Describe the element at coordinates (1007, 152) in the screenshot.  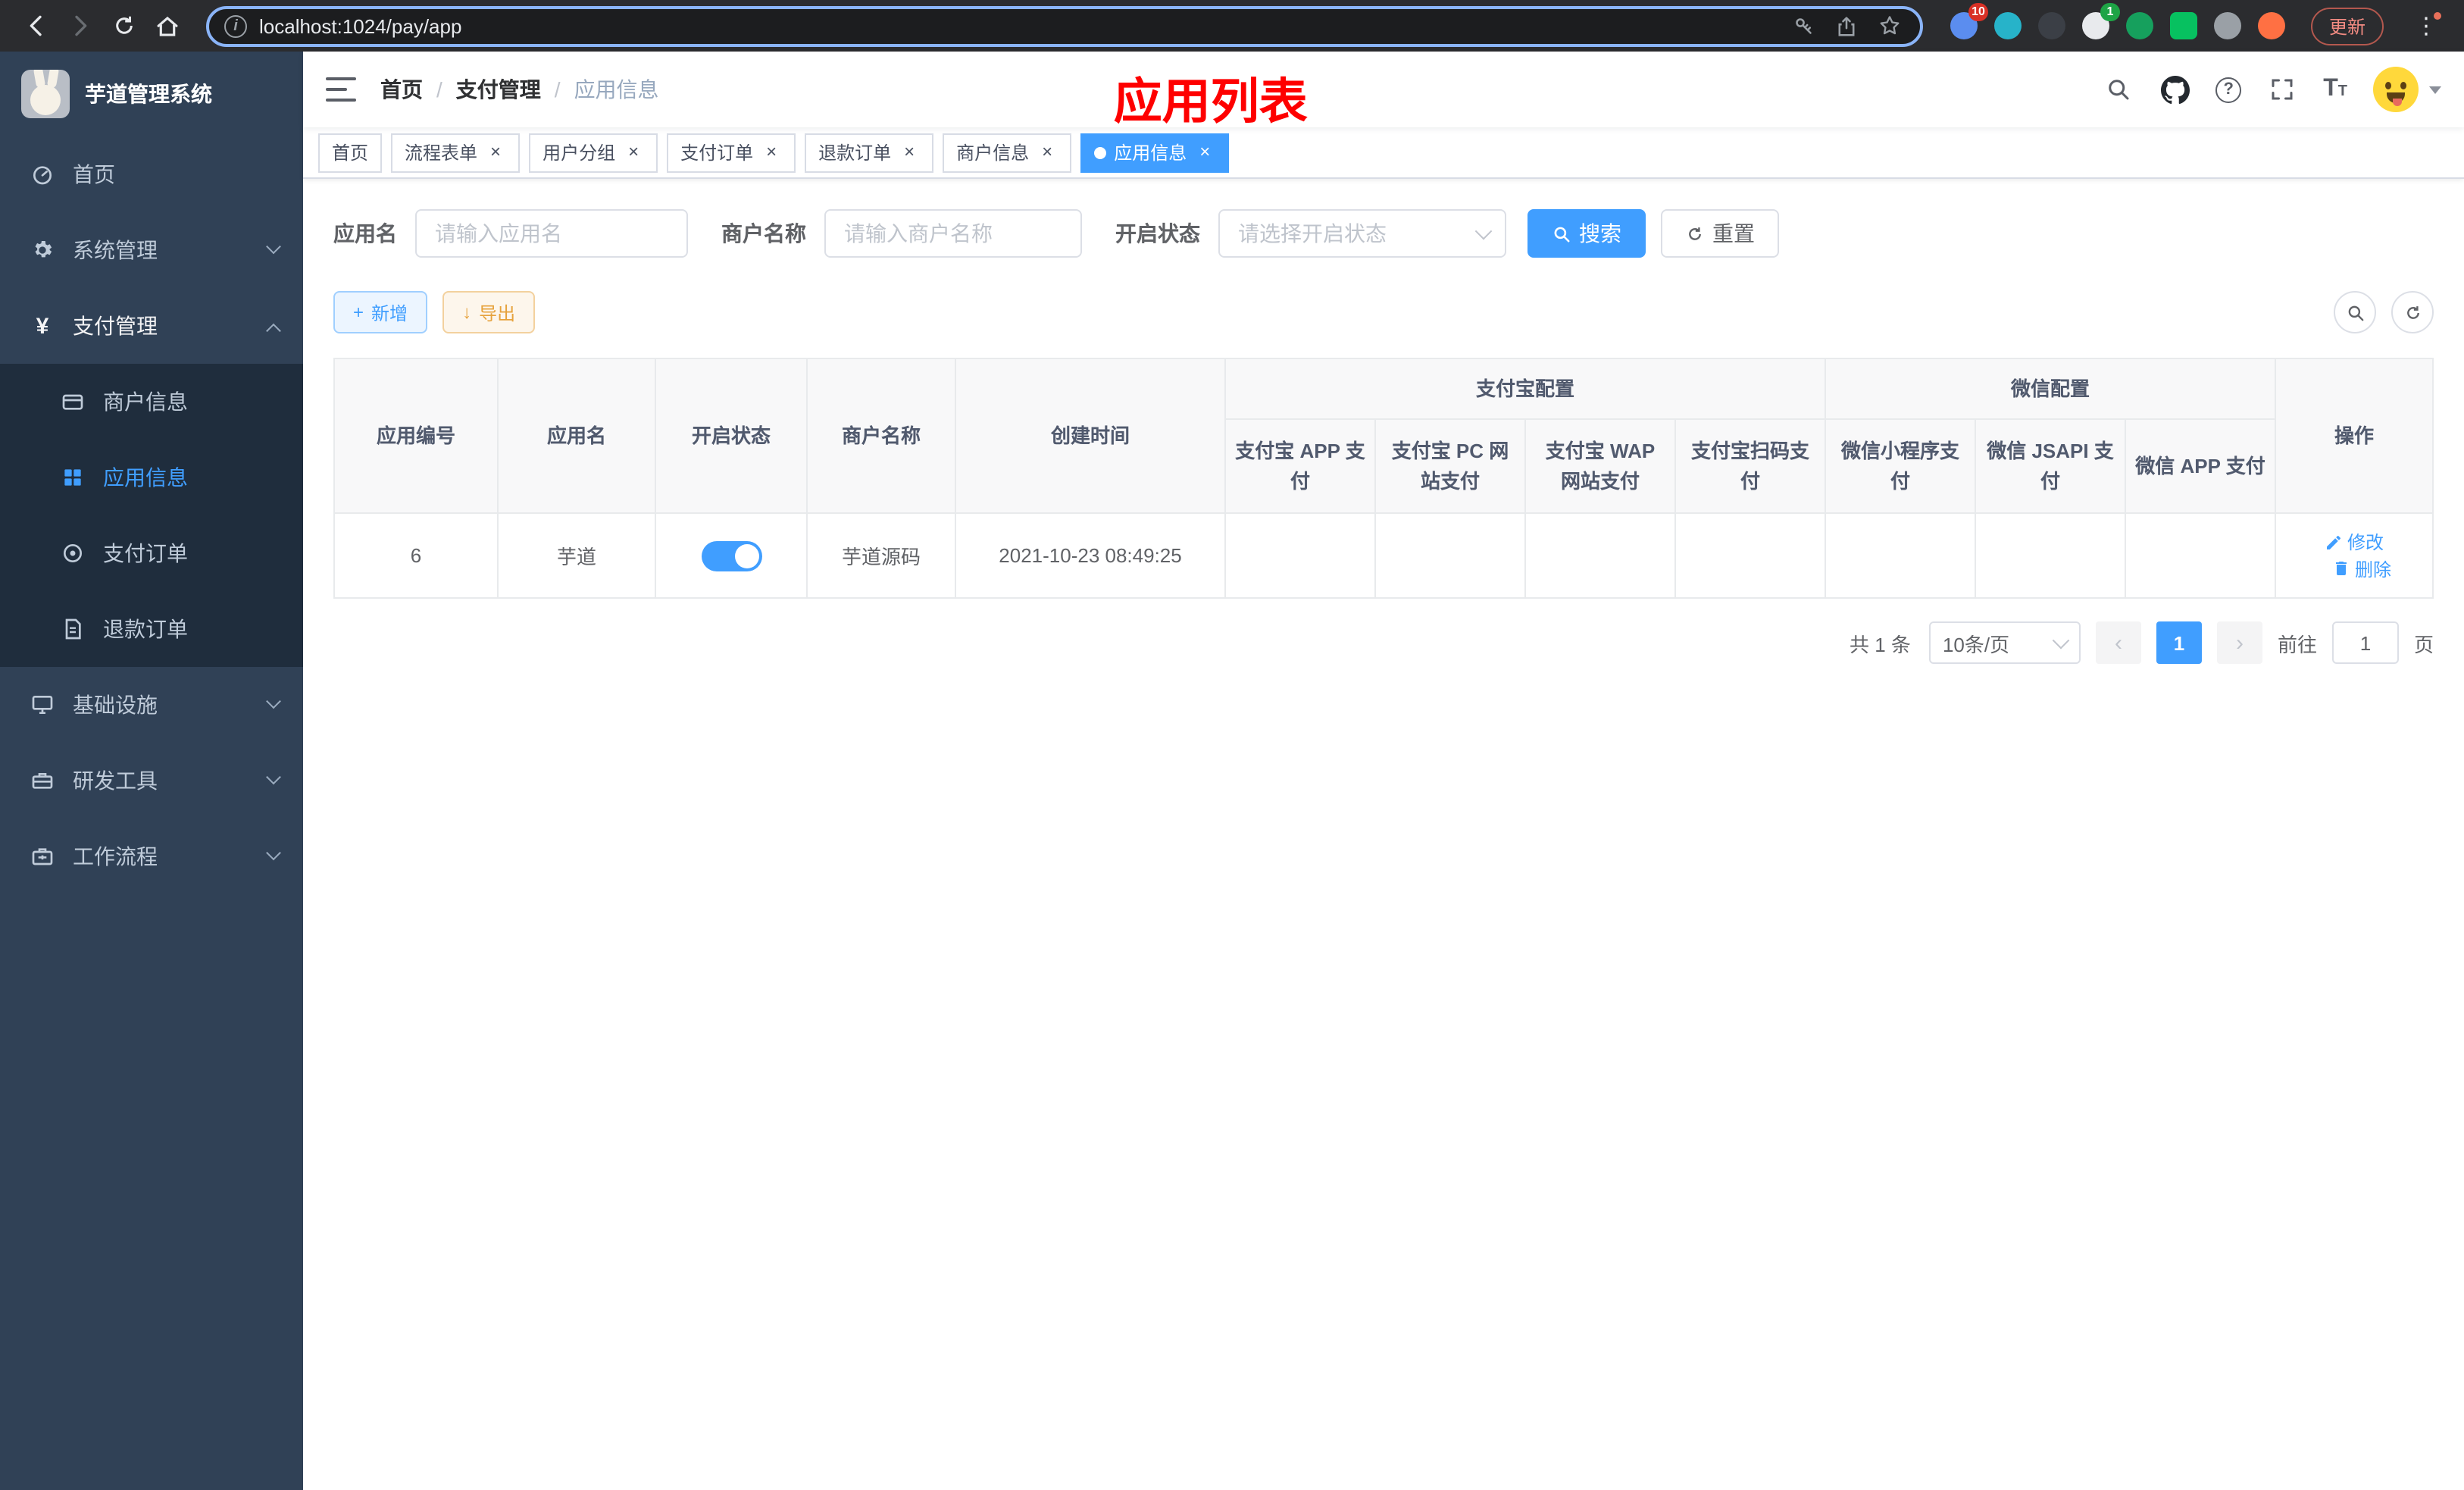
I see `tab-merchant-info: 商户信息 ×` at that location.